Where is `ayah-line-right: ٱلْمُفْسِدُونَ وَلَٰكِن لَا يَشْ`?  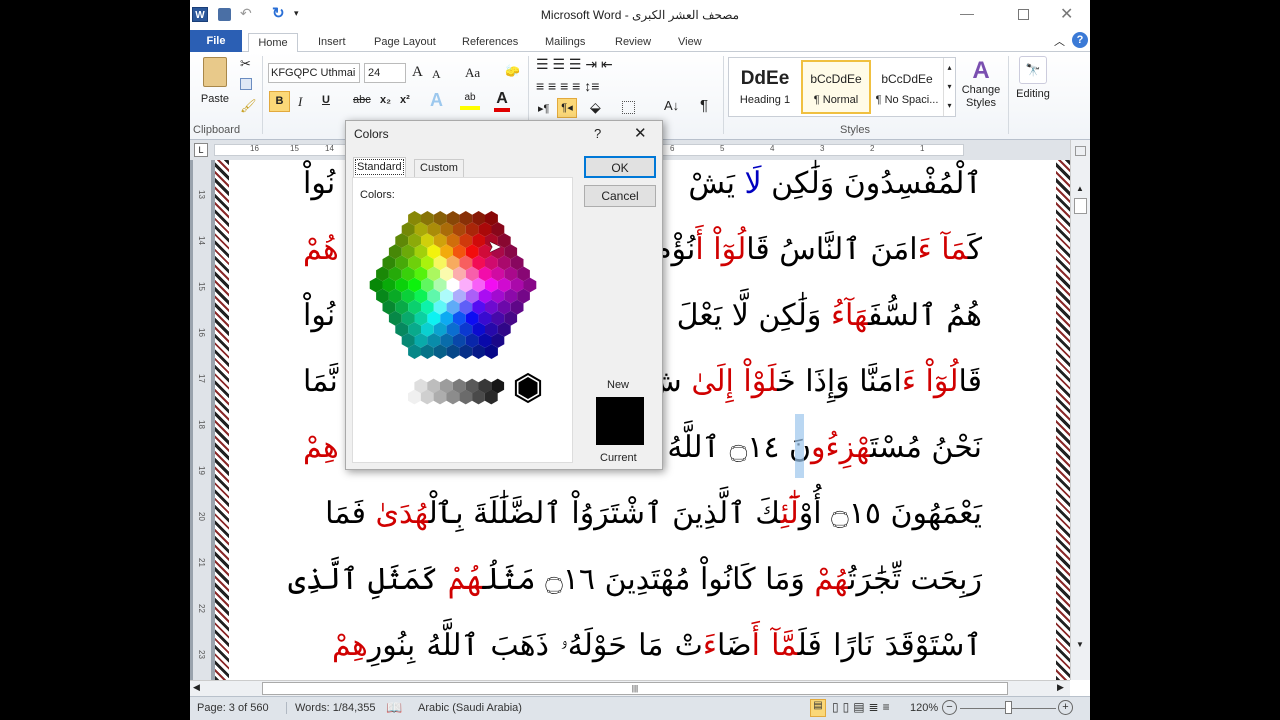
ayah-line-right: ٱلْمُفْسِدُونَ وَلَٰكِن لَا يَشْ is located at coordinates (835, 184).